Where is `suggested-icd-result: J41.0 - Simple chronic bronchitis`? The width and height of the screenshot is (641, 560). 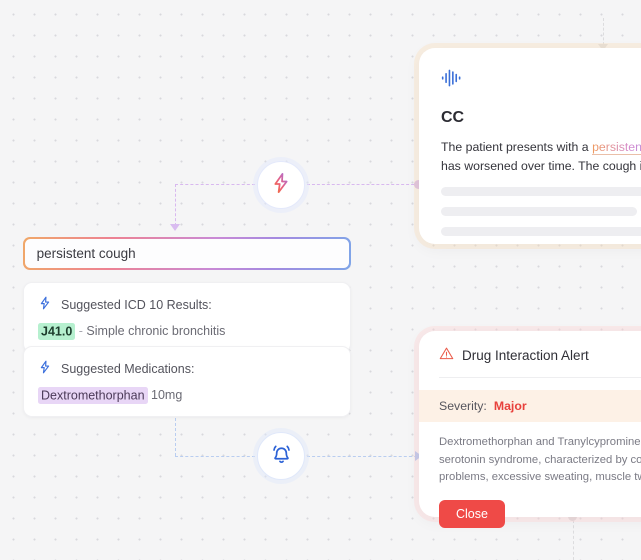 suggested-icd-result: J41.0 - Simple chronic bronchitis is located at coordinates (187, 331).